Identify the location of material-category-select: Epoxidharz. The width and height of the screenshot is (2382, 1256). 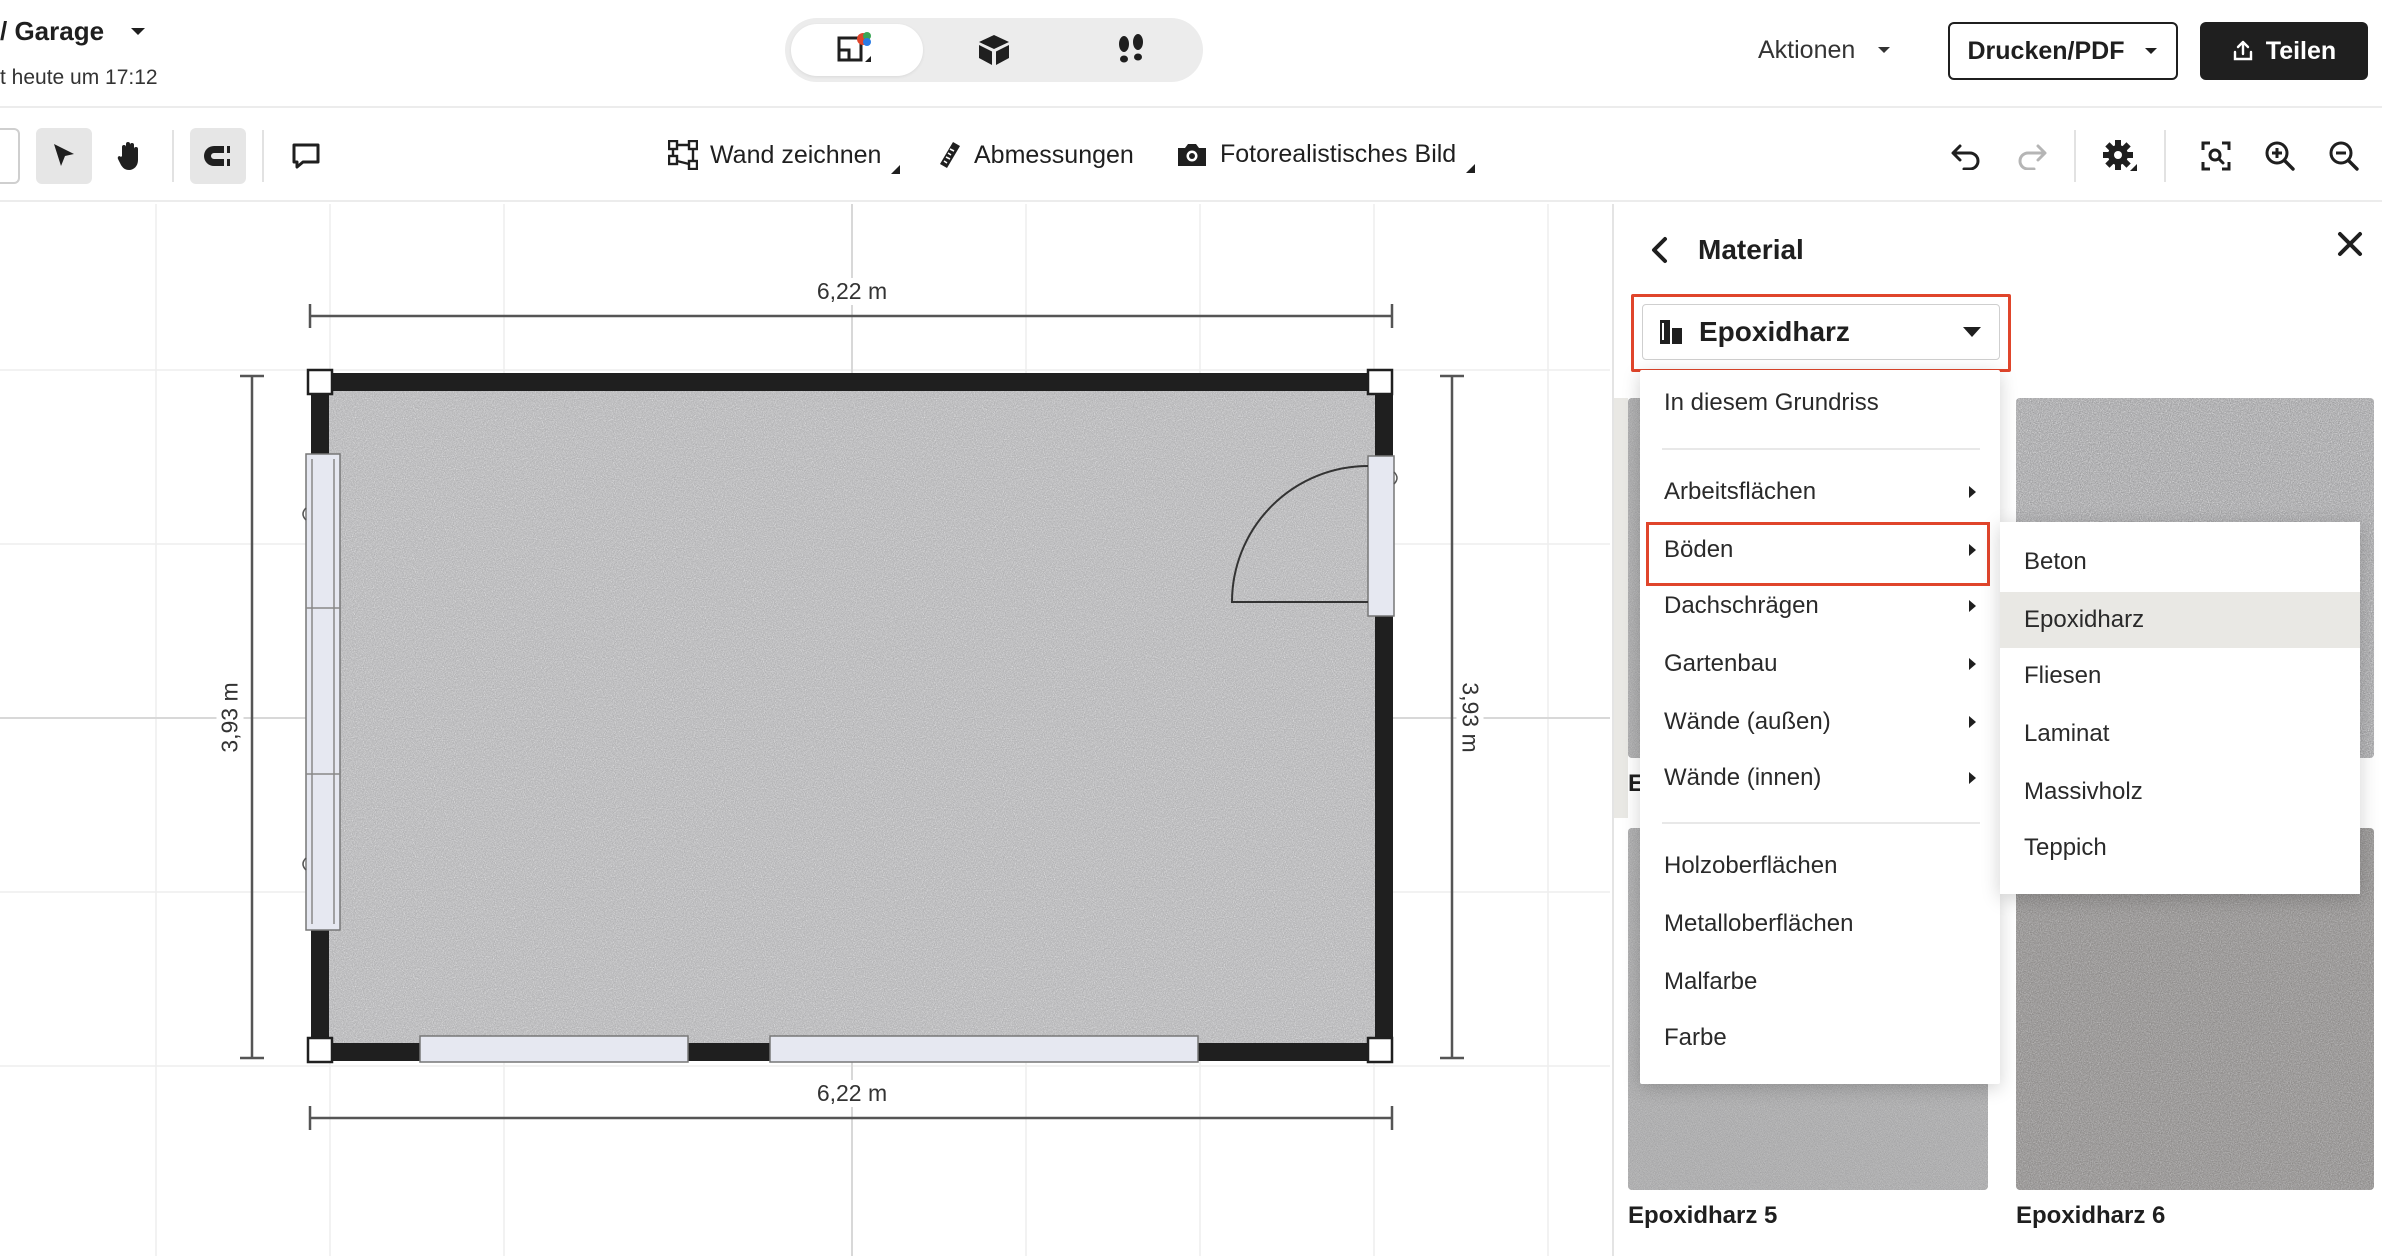
(1821, 332).